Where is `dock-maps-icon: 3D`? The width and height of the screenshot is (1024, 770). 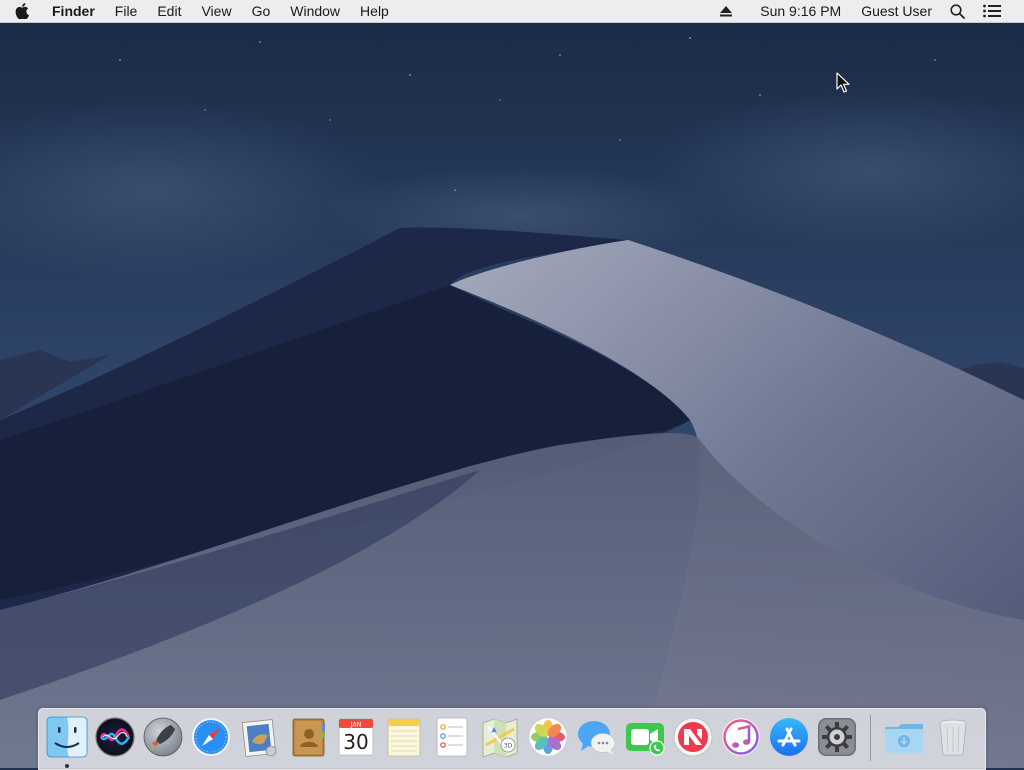 dock-maps-icon: 3D is located at coordinates (500, 737).